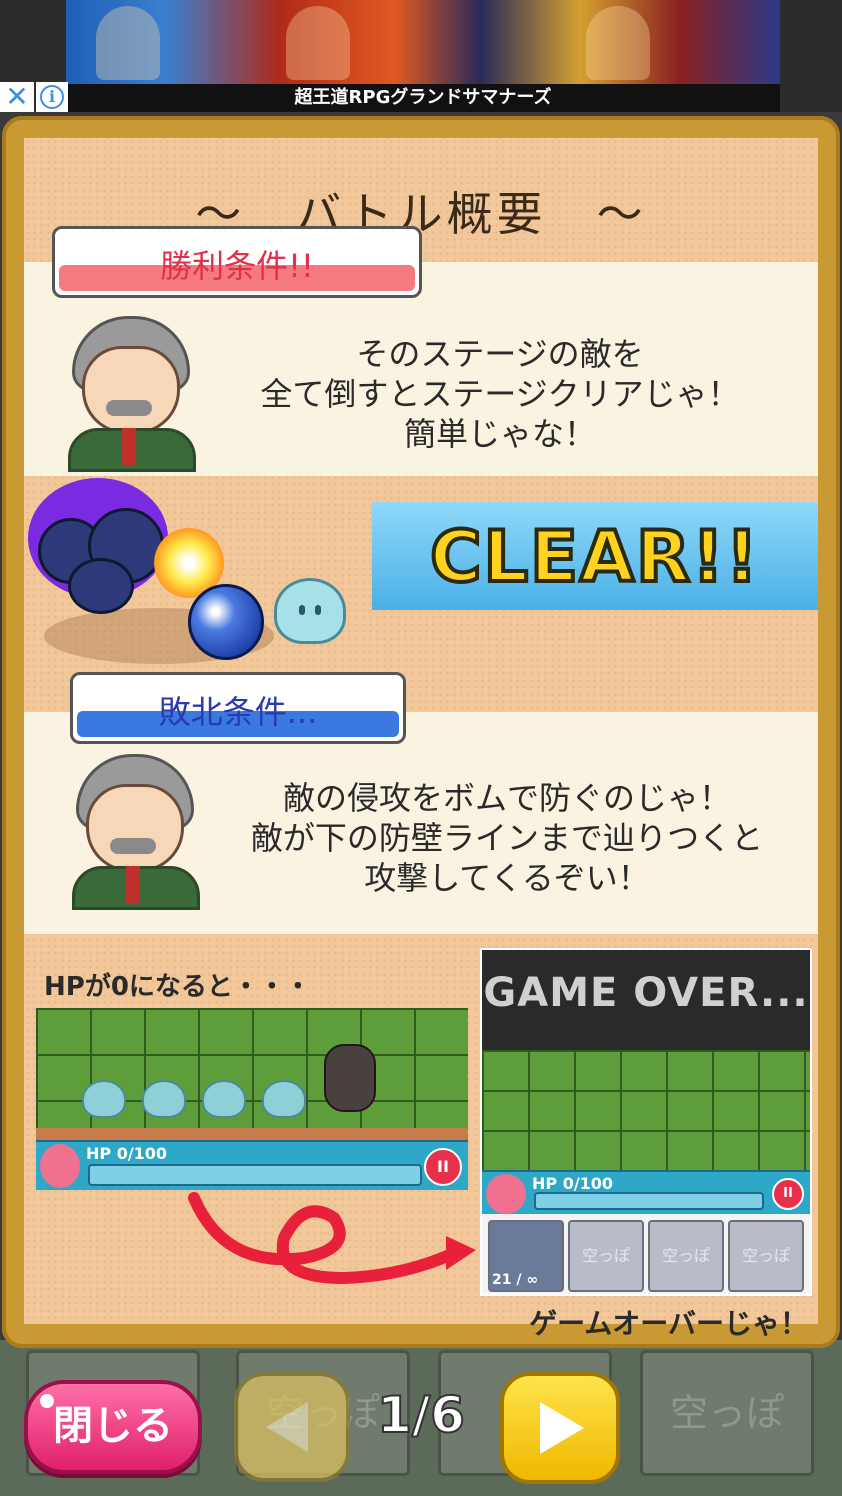 This screenshot has width=842, height=1496. Describe the element at coordinates (668, 1323) in the screenshot. I see `game-over-caption: ゲームオーバーじゃ！` at that location.